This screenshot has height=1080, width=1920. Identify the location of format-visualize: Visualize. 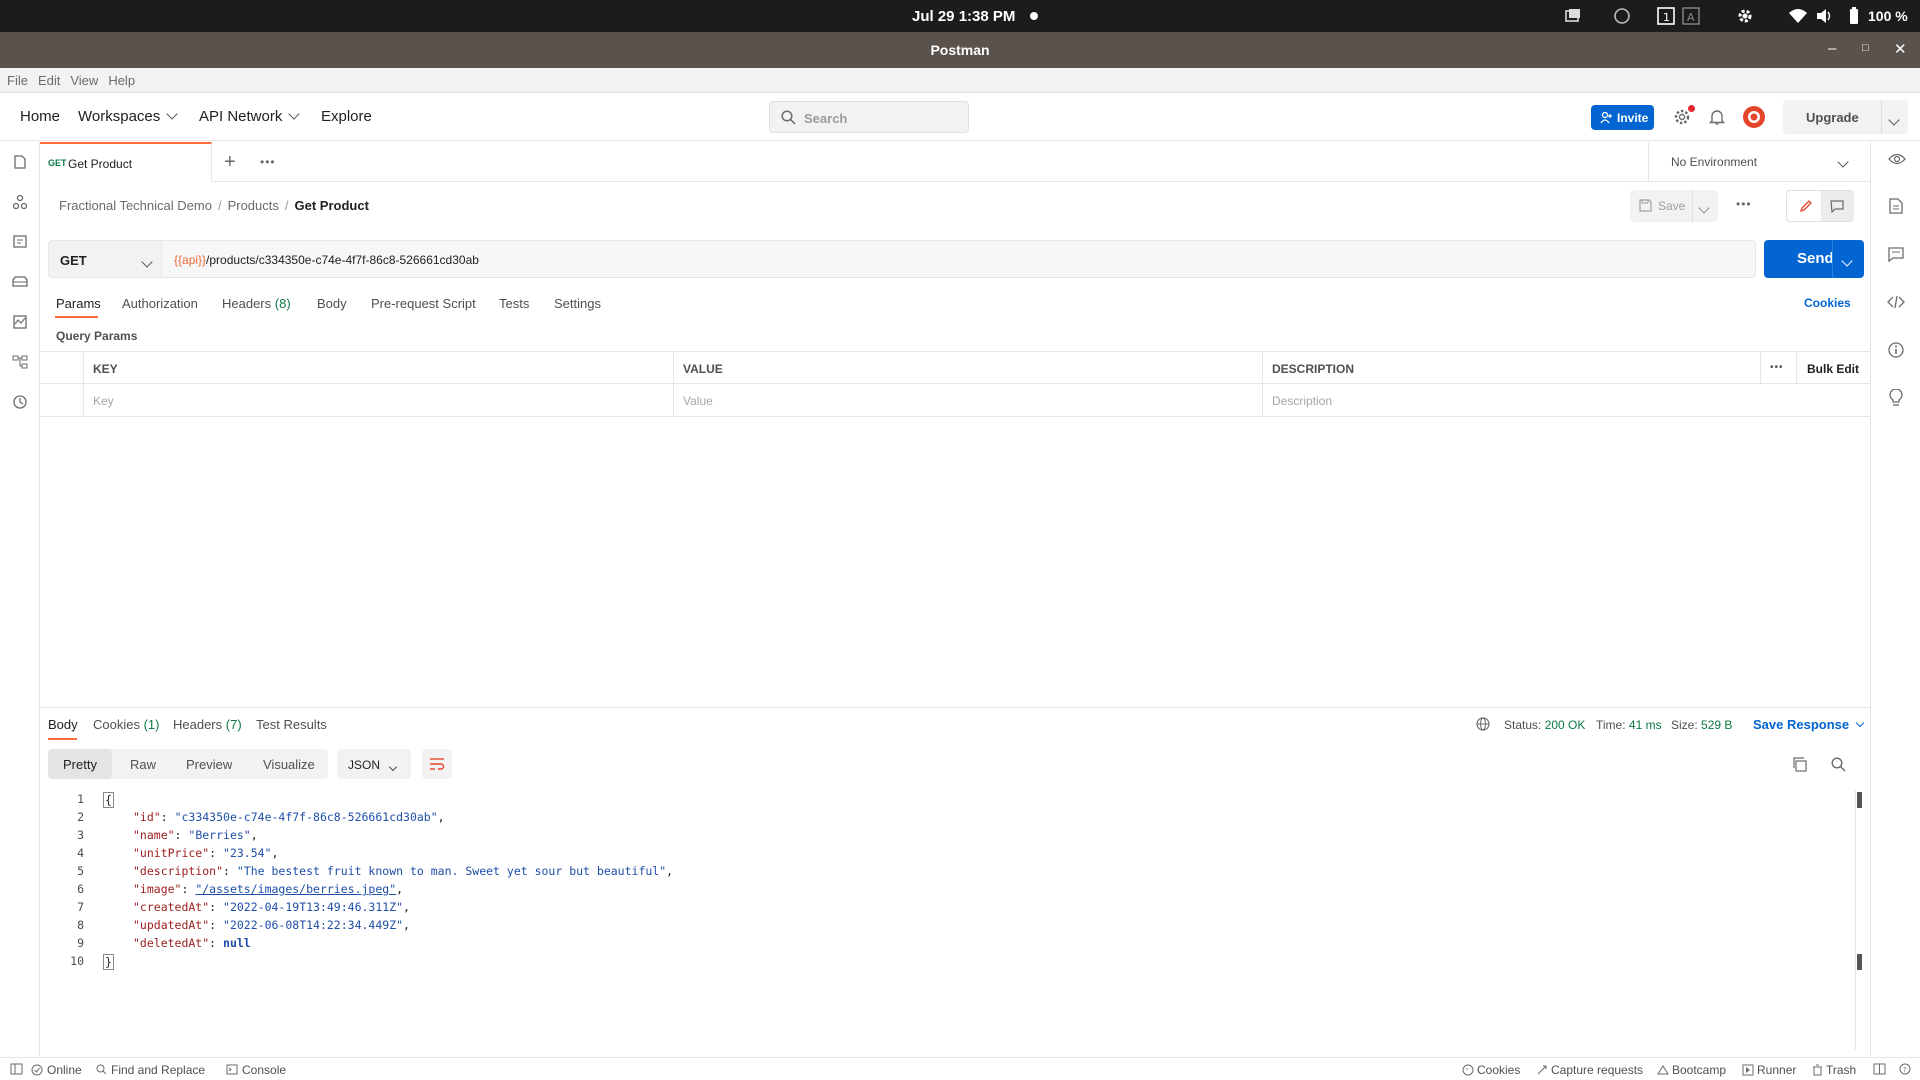
(289, 764).